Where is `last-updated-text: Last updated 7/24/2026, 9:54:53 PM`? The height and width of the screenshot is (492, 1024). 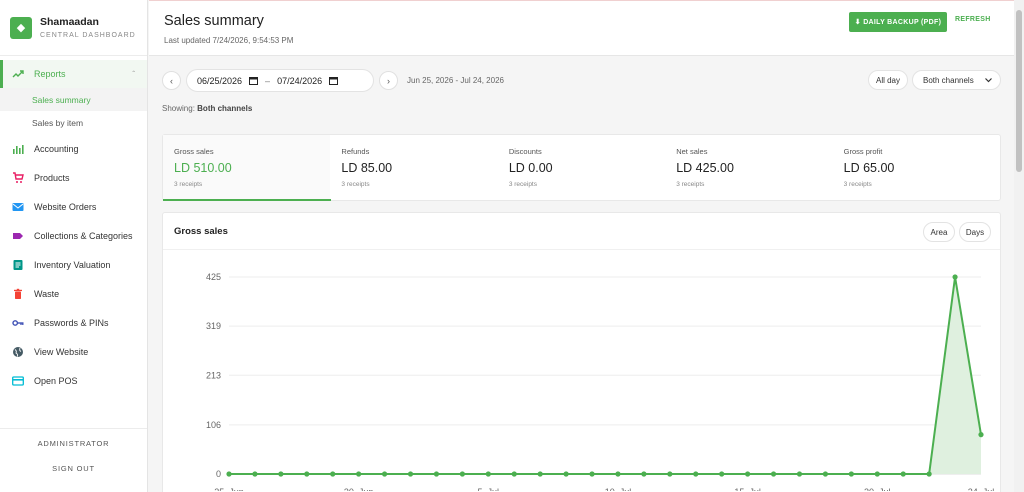
last-updated-text: Last updated 7/24/2026, 9:54:53 PM is located at coordinates (229, 40).